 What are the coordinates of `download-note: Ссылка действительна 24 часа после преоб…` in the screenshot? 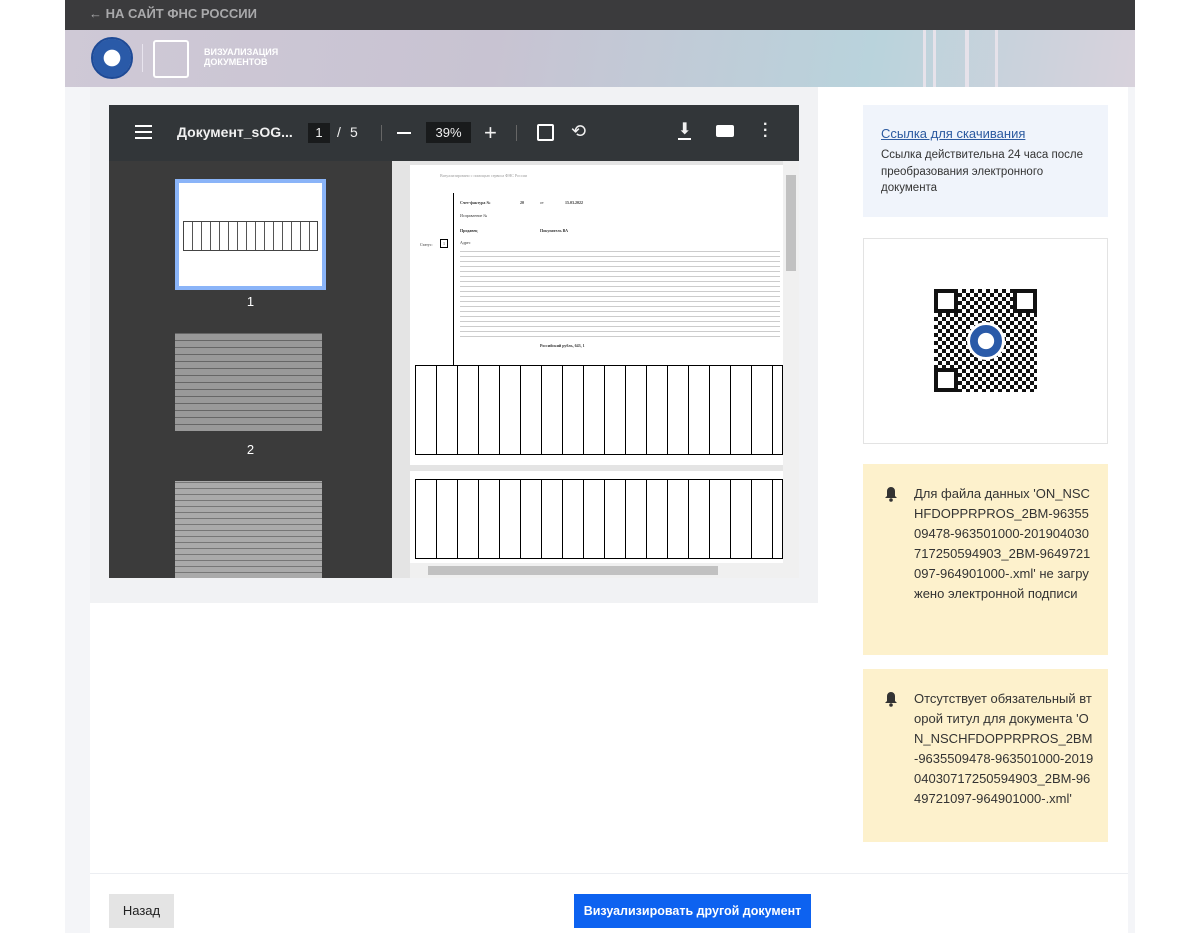 It's located at (982, 171).